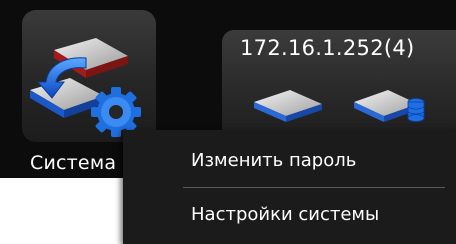 This screenshot has height=244, width=456. What do you see at coordinates (314, 187) in the screenshot?
I see `menu-divider` at bounding box center [314, 187].